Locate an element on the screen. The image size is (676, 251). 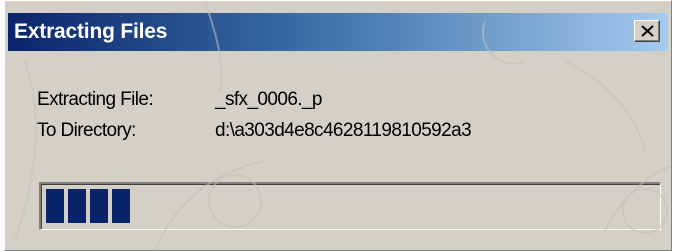
close-button is located at coordinates (647, 31).